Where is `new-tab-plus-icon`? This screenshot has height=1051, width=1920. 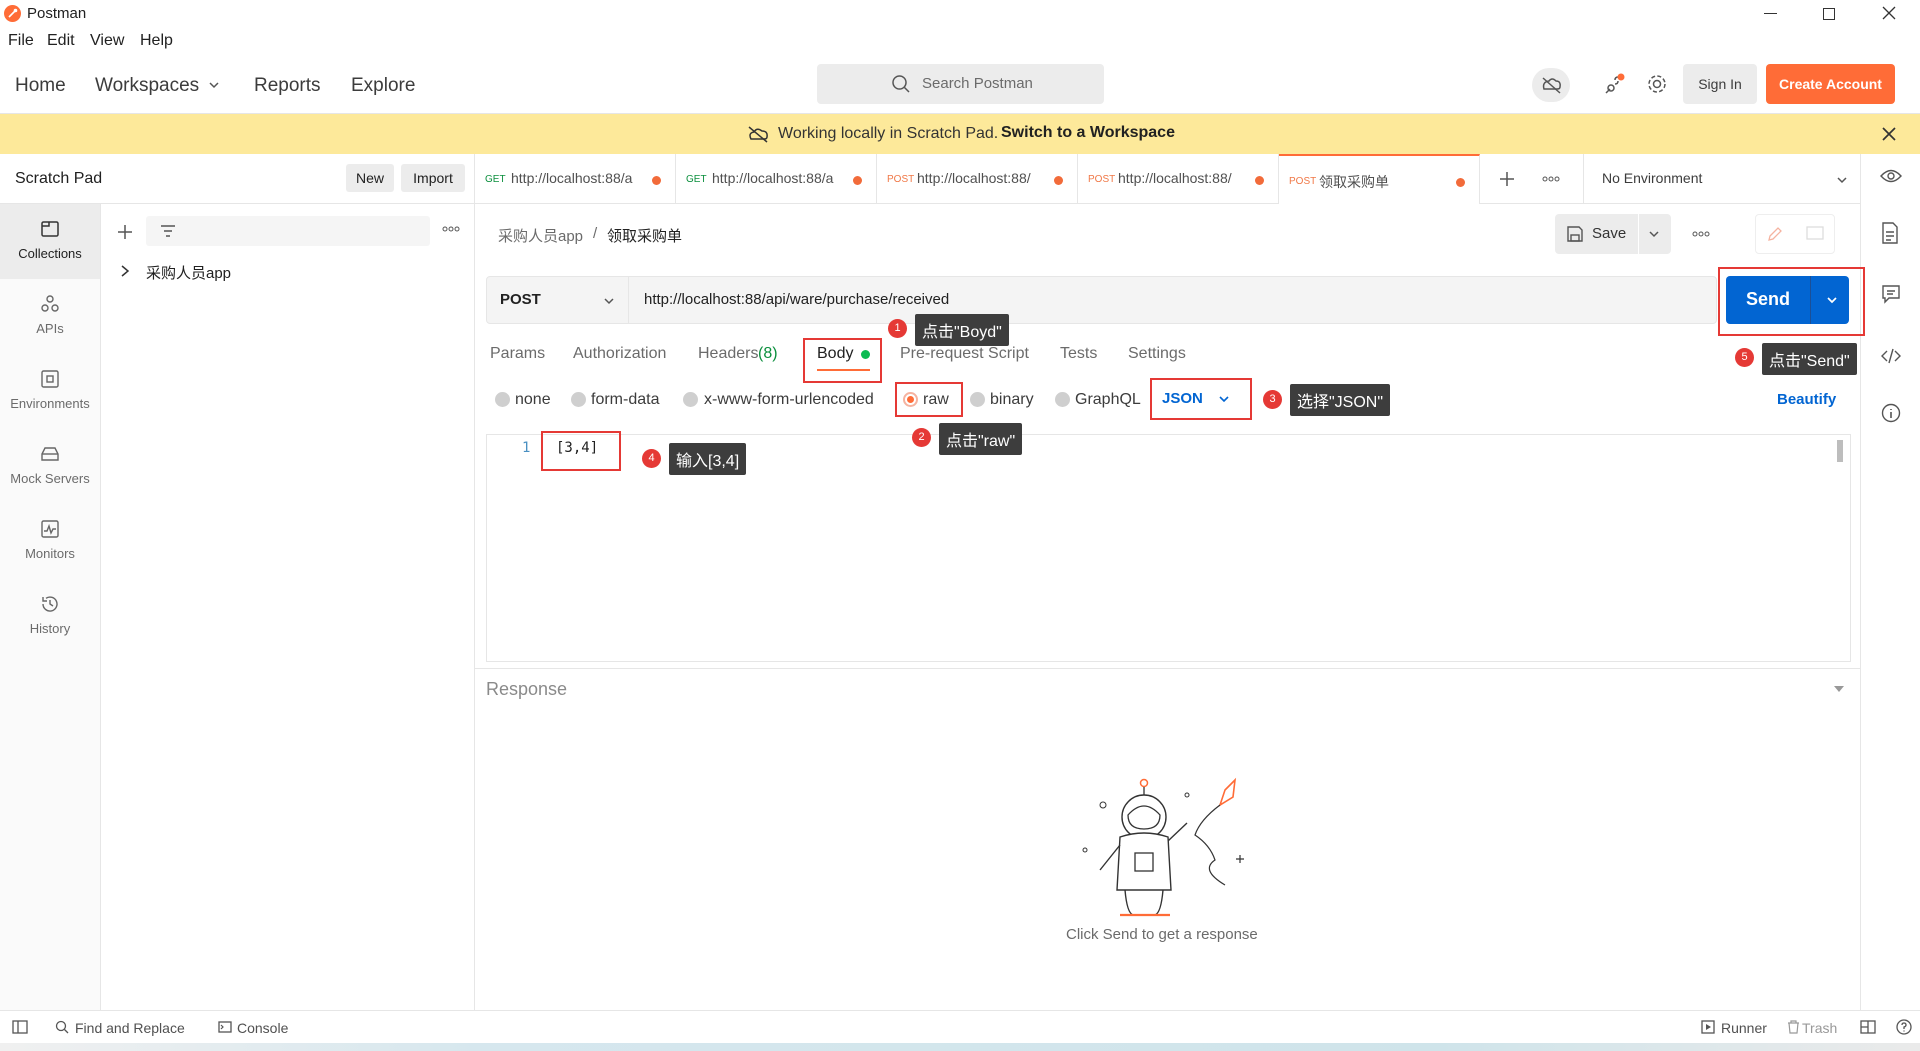
new-tab-plus-icon is located at coordinates (1507, 179).